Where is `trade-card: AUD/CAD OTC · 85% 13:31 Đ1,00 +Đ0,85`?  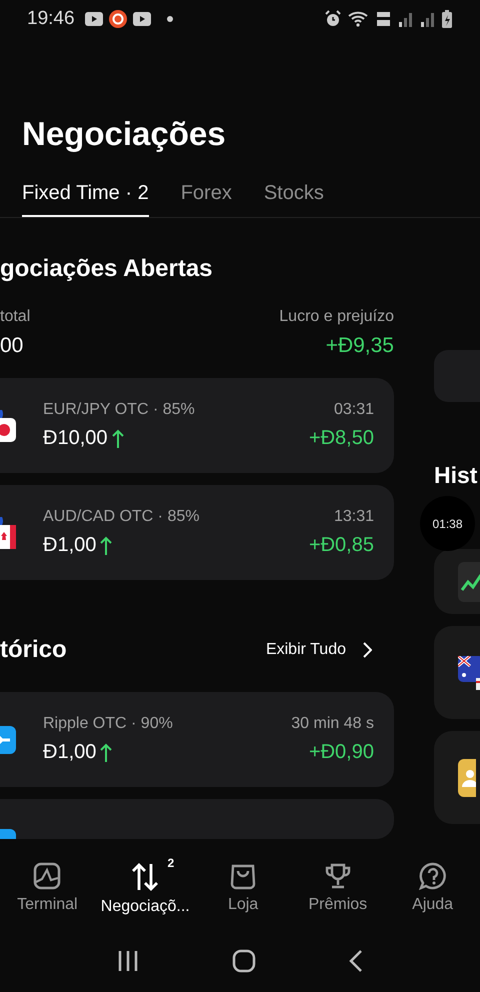
trade-card: AUD/CAD OTC · 85% 13:31 Đ1,00 +Đ0,85 is located at coordinates (197, 532).